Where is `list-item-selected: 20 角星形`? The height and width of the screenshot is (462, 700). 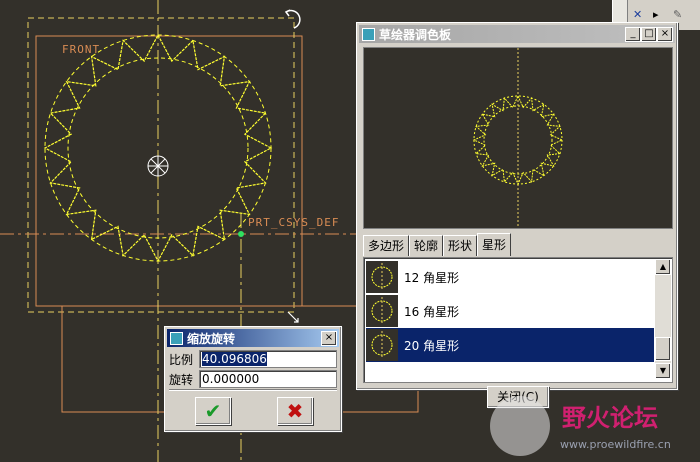 list-item-selected: 20 角星形 is located at coordinates (510, 345).